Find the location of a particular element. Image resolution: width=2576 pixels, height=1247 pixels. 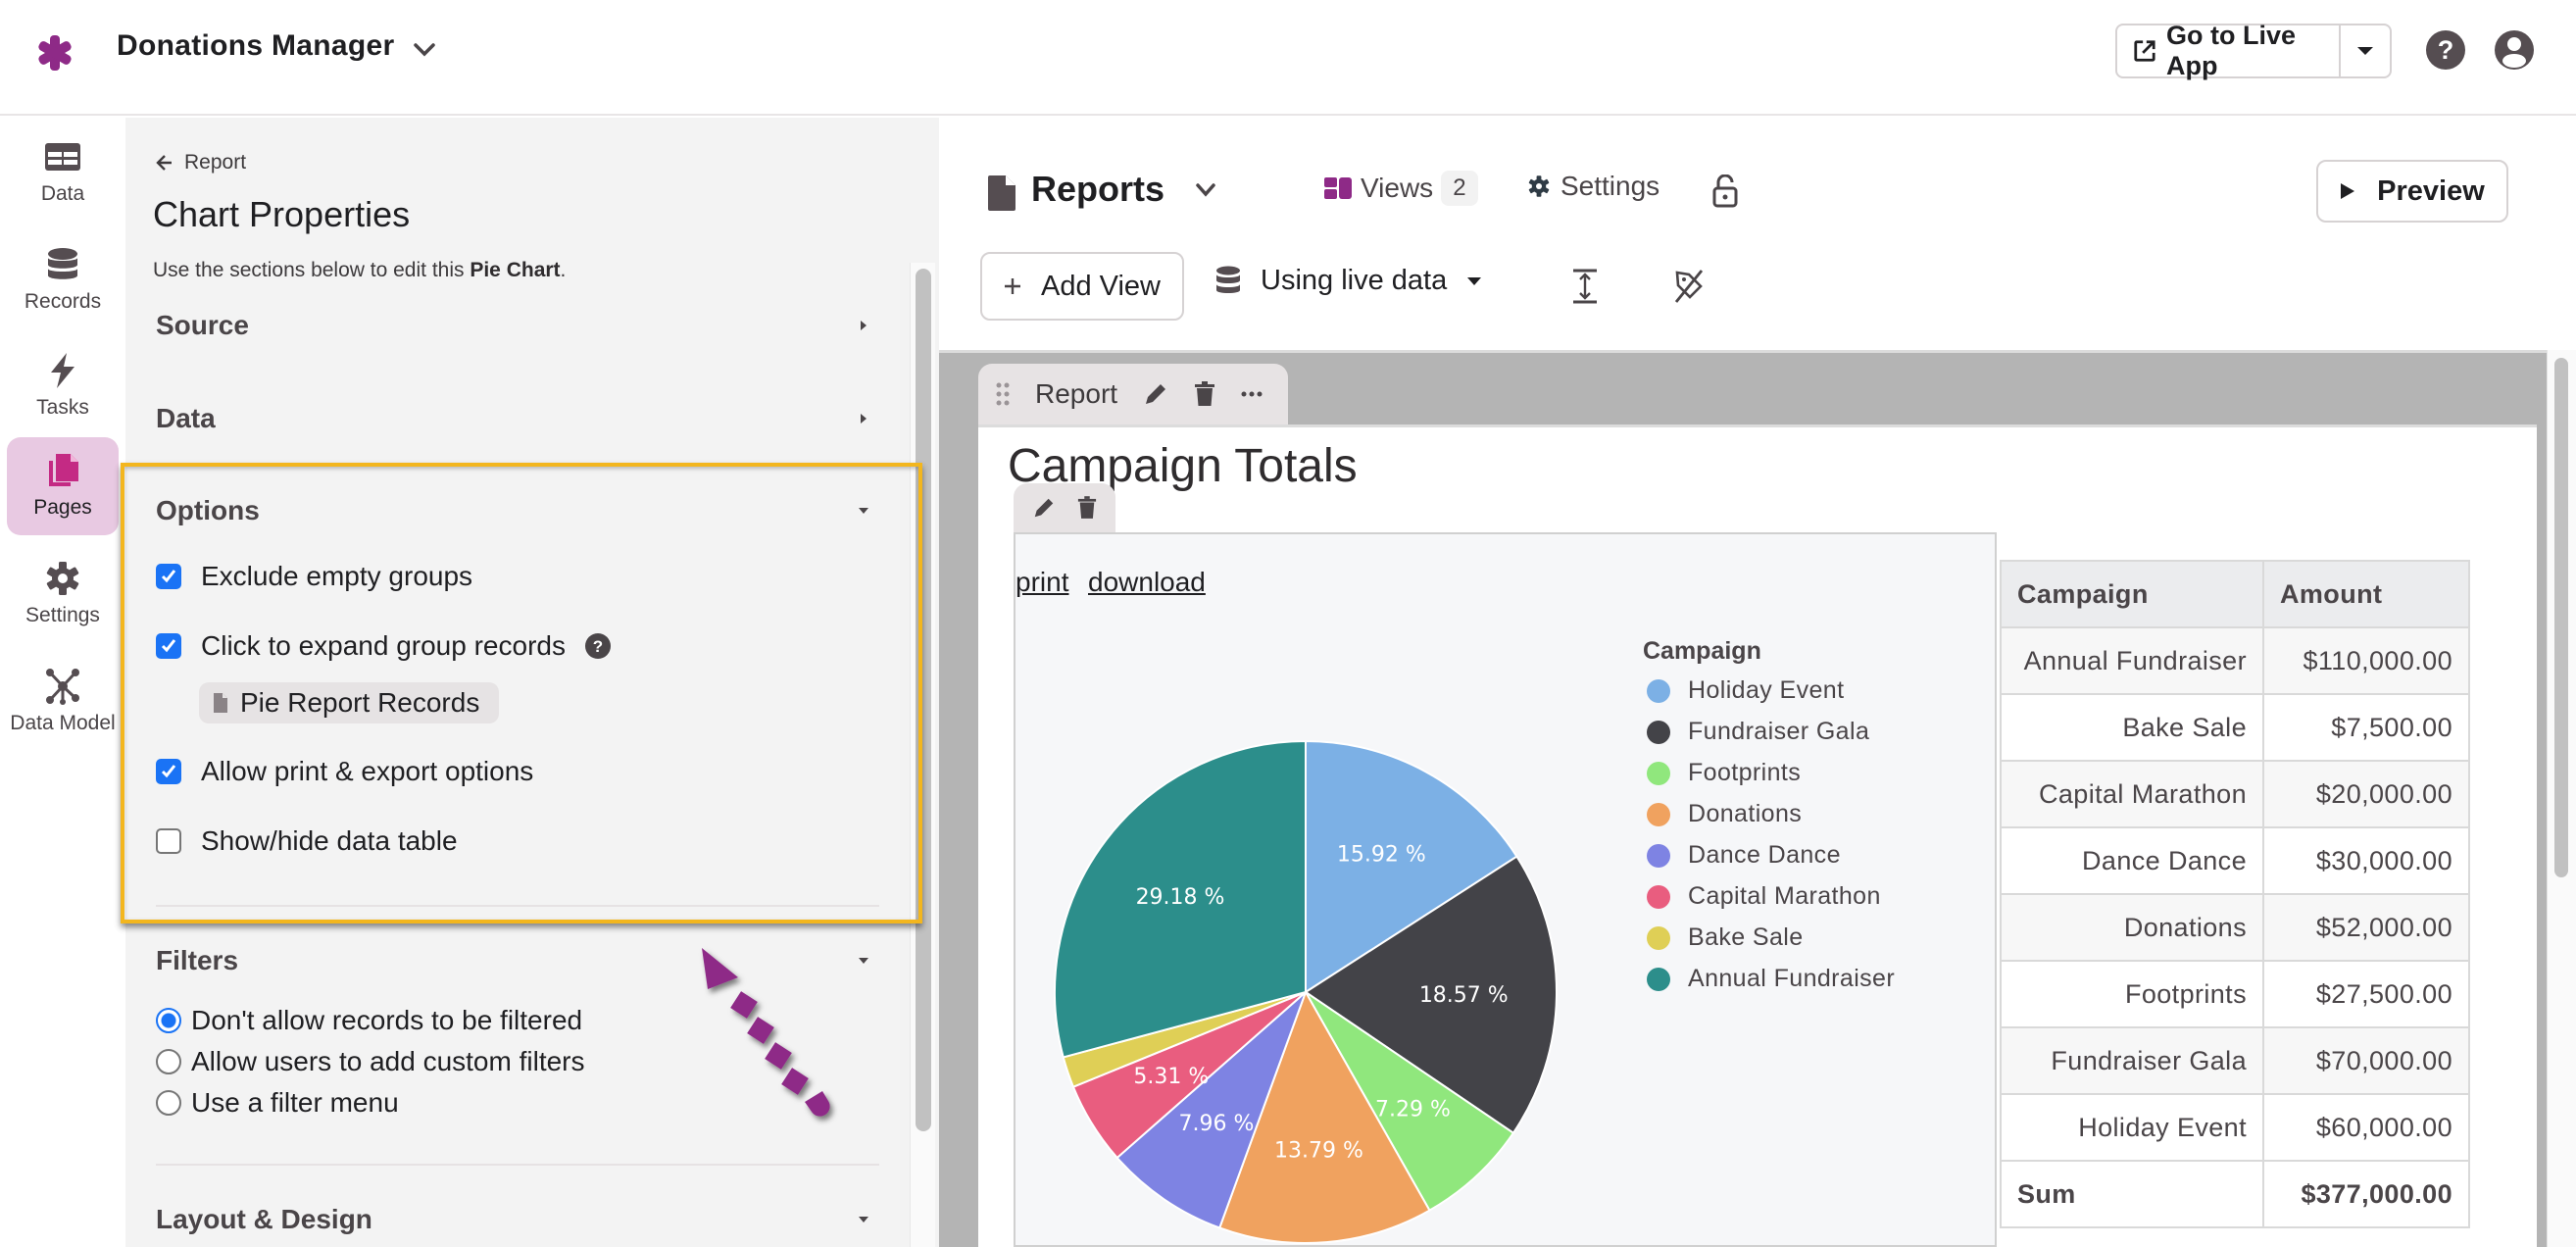

legend-label: Fundraiser Gala is located at coordinates (1779, 732).